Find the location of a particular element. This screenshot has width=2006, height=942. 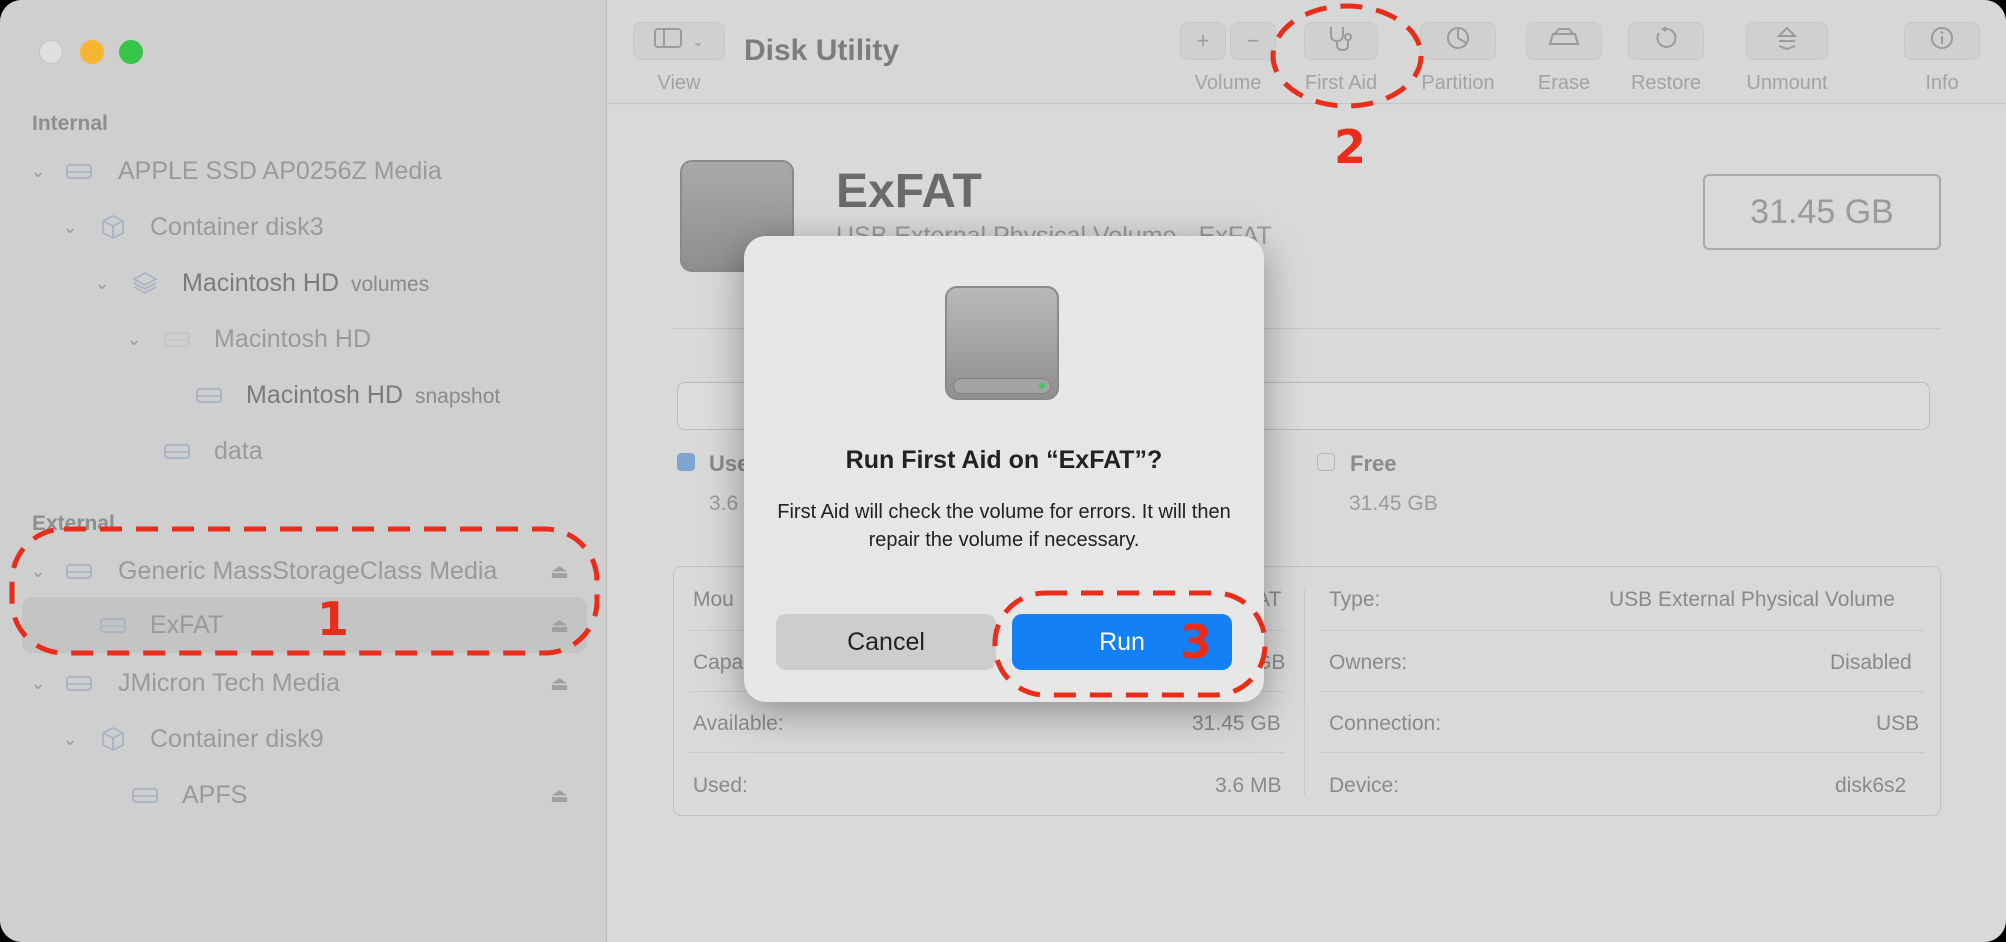

sidebar-item-macintosh-hd-volumes: ⌄ Macintosh HD volumes is located at coordinates (303, 283).